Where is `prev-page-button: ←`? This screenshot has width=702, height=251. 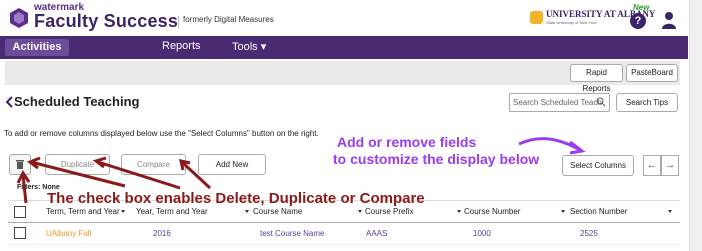 prev-page-button: ← is located at coordinates (652, 165).